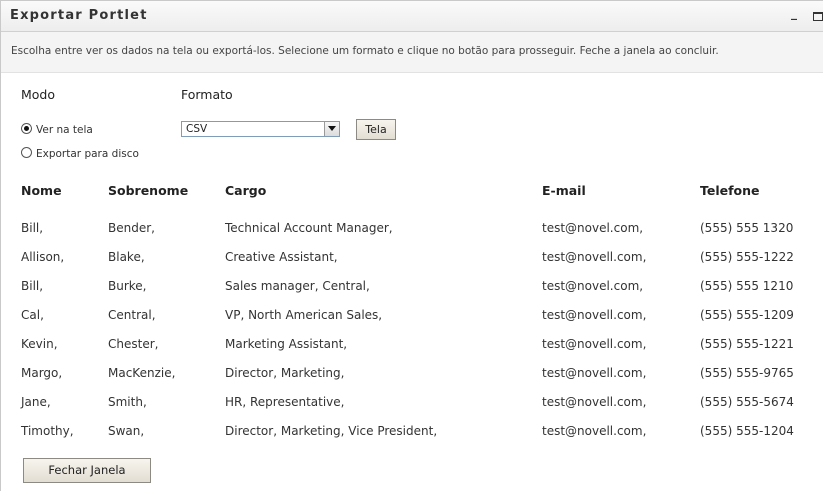 The width and height of the screenshot is (823, 491). I want to click on radio-export-to-disk: Exportar para disco, so click(80, 153).